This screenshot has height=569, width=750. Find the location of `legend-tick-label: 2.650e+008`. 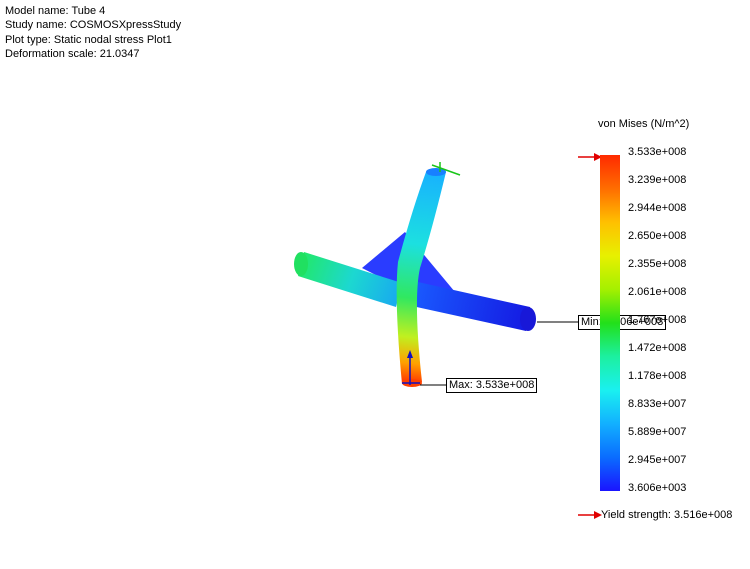

legend-tick-label: 2.650e+008 is located at coordinates (657, 236).